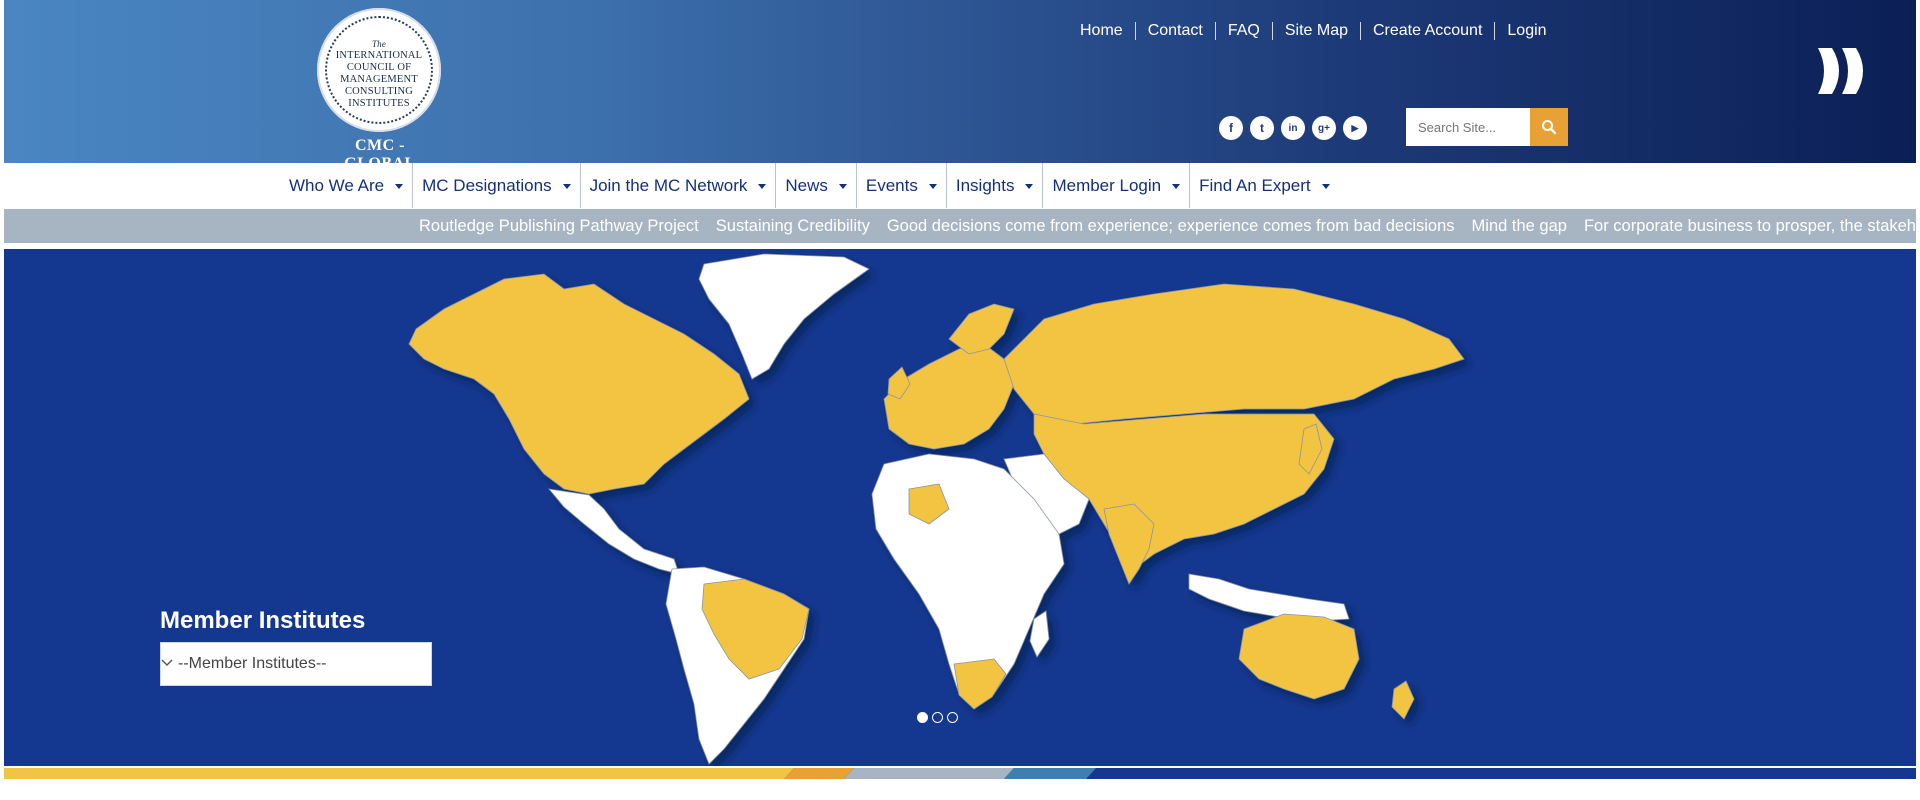 This screenshot has height=800, width=1920. Describe the element at coordinates (337, 185) in the screenshot. I see `nav-label: Who We Are` at that location.